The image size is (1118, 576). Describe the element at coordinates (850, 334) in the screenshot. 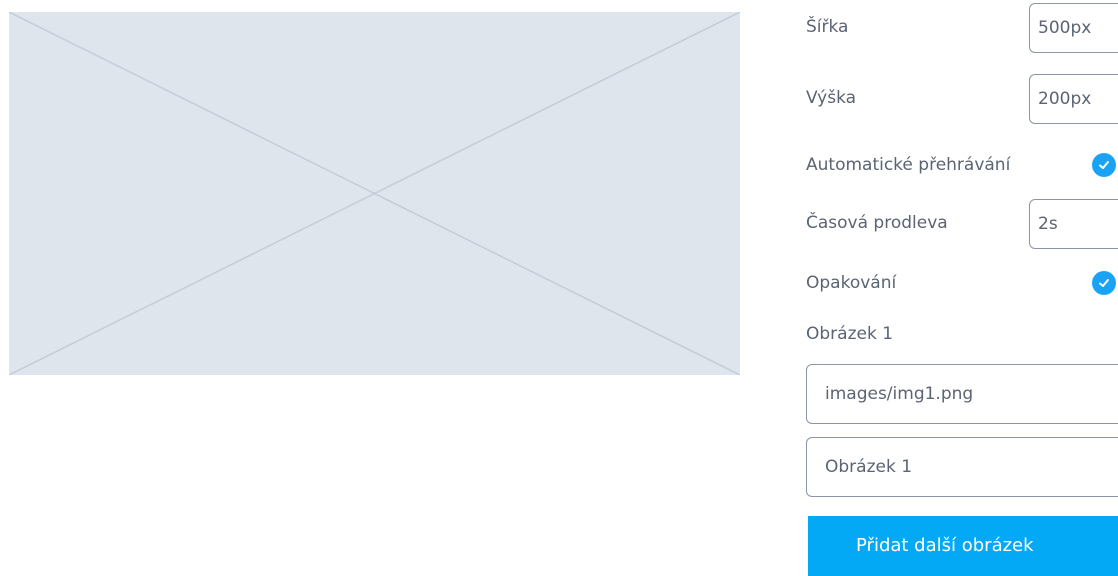

I see `image-1-section-label: Obrázek 1` at that location.